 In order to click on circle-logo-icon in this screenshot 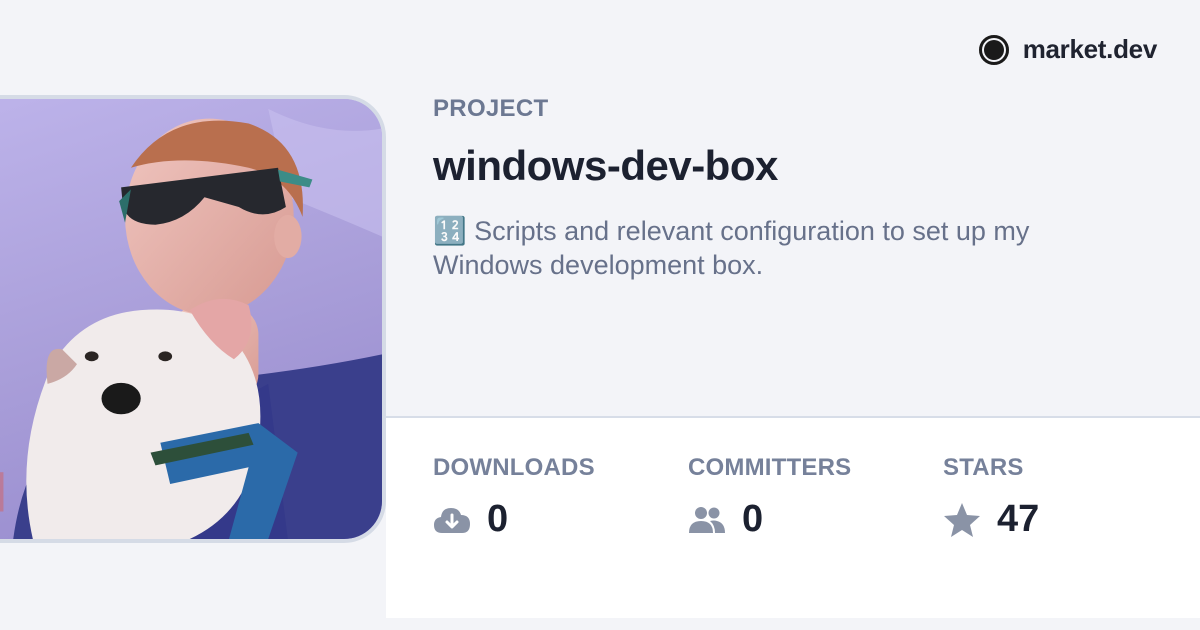, I will do `click(993, 49)`.